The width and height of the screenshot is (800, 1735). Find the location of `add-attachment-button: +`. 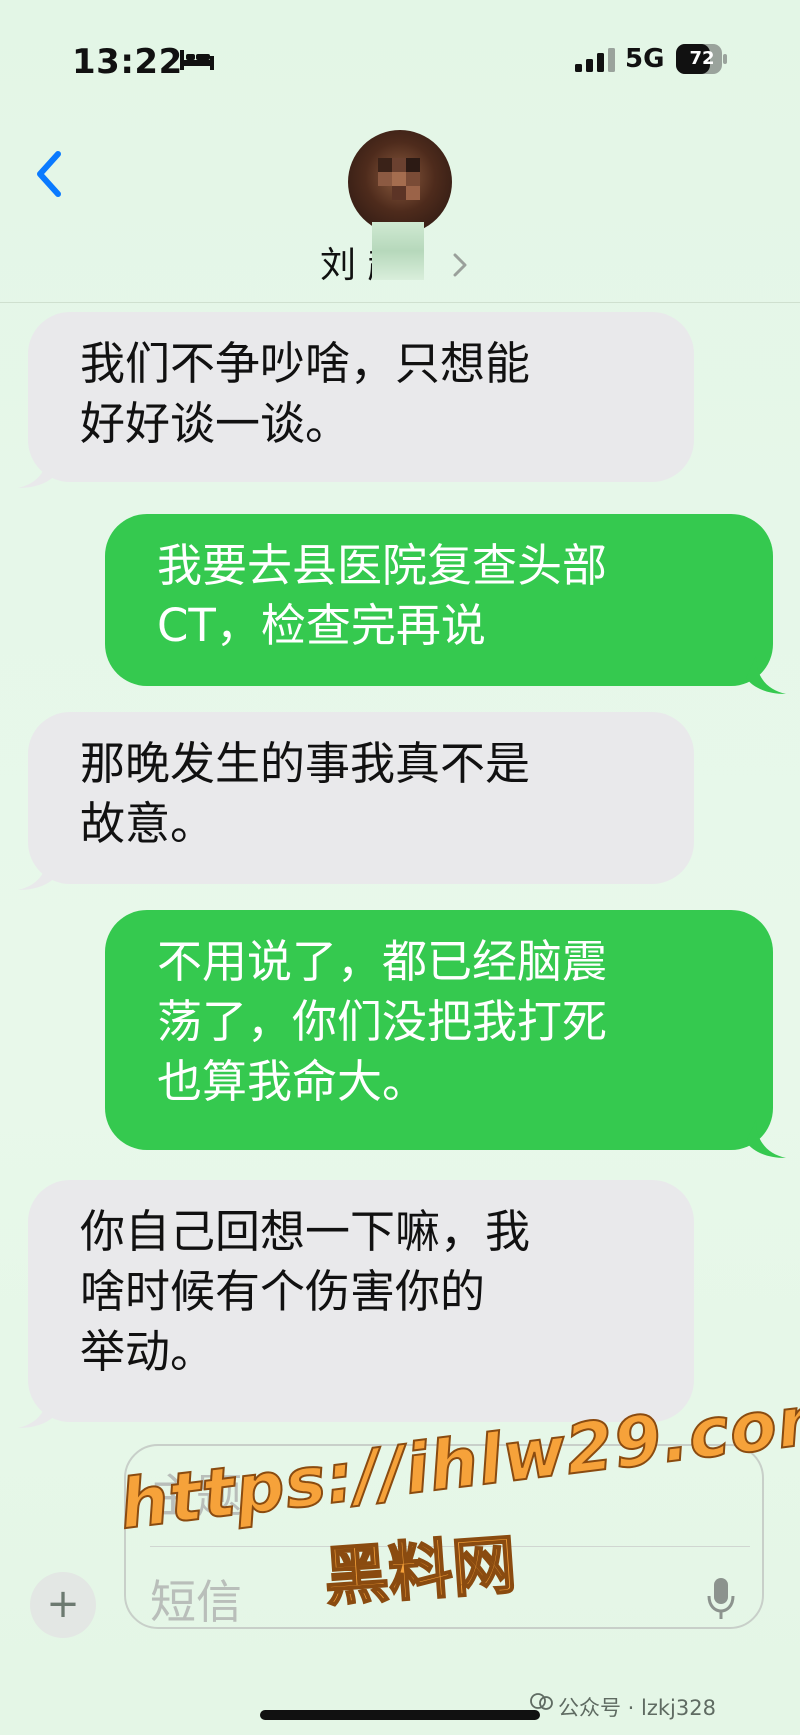

add-attachment-button: + is located at coordinates (63, 1605).